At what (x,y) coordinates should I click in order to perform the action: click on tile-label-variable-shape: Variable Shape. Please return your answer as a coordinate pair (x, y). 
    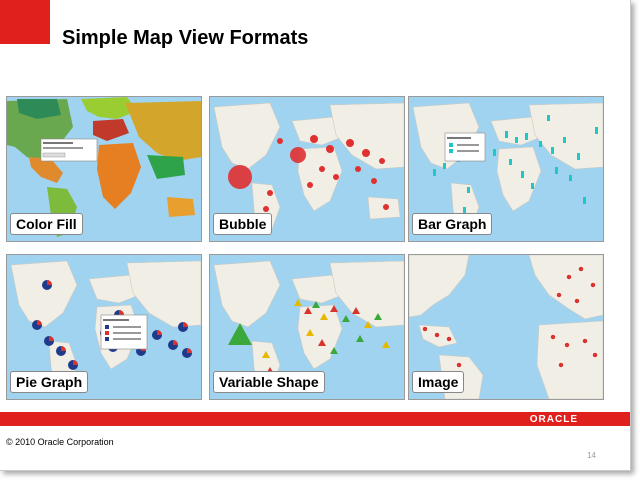
    Looking at the image, I should click on (269, 382).